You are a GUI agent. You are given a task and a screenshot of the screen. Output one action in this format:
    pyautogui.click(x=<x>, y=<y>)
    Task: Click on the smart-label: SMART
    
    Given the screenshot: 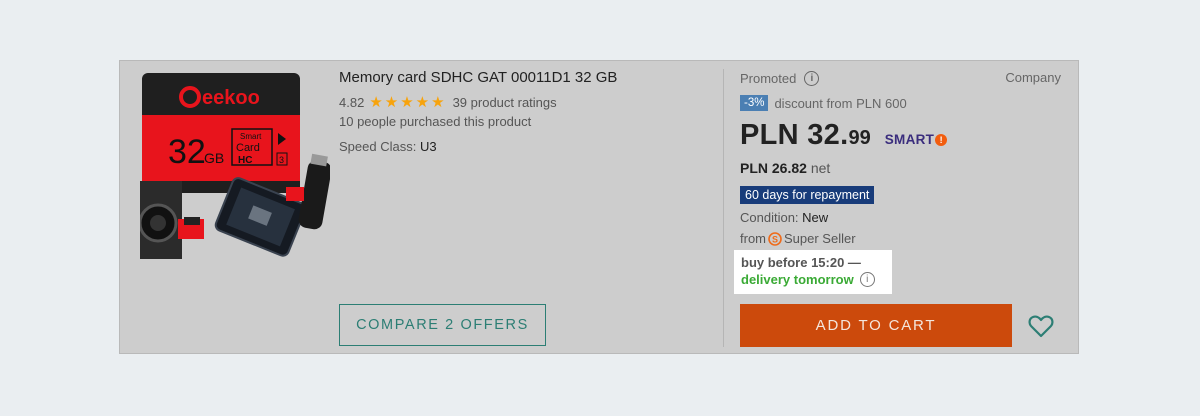 What is the action you would take?
    pyautogui.click(x=909, y=139)
    